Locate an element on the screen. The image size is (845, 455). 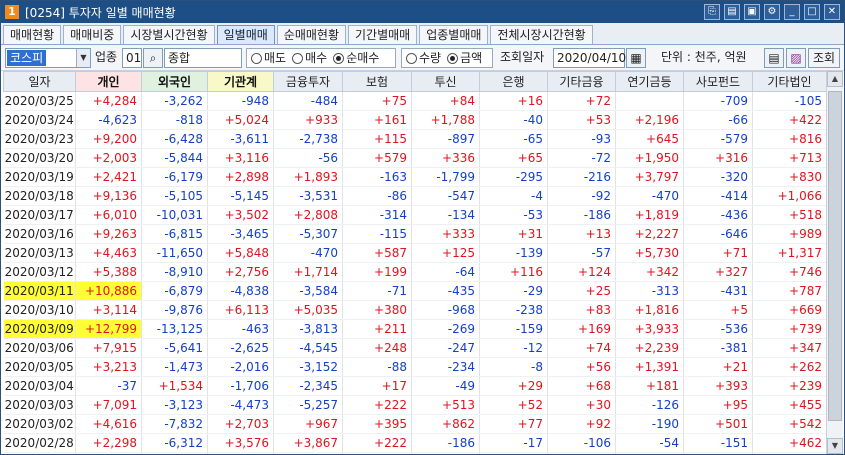
unit-type-radio-0: 수량 is located at coordinates (423, 58).